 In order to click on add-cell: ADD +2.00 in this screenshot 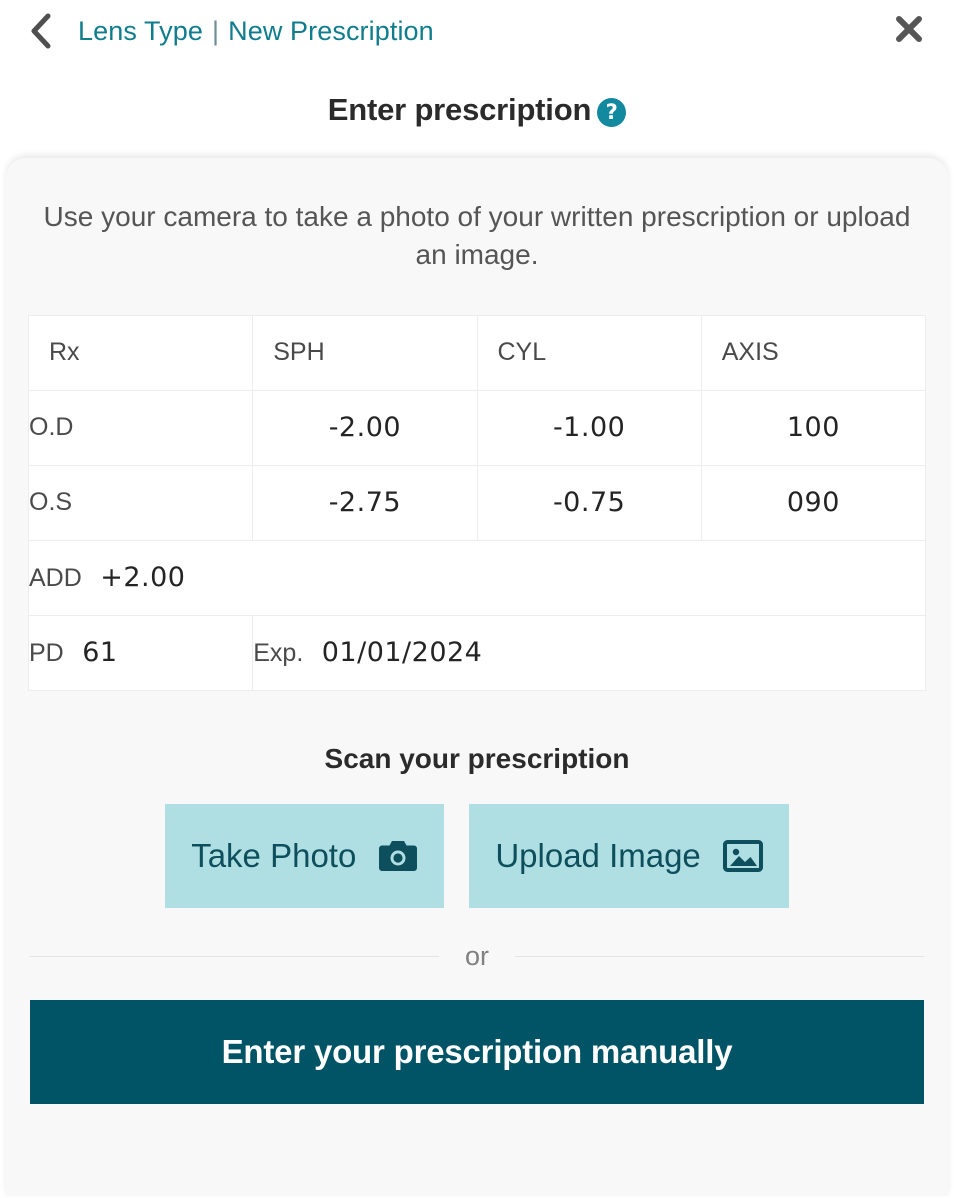, I will do `click(477, 577)`.